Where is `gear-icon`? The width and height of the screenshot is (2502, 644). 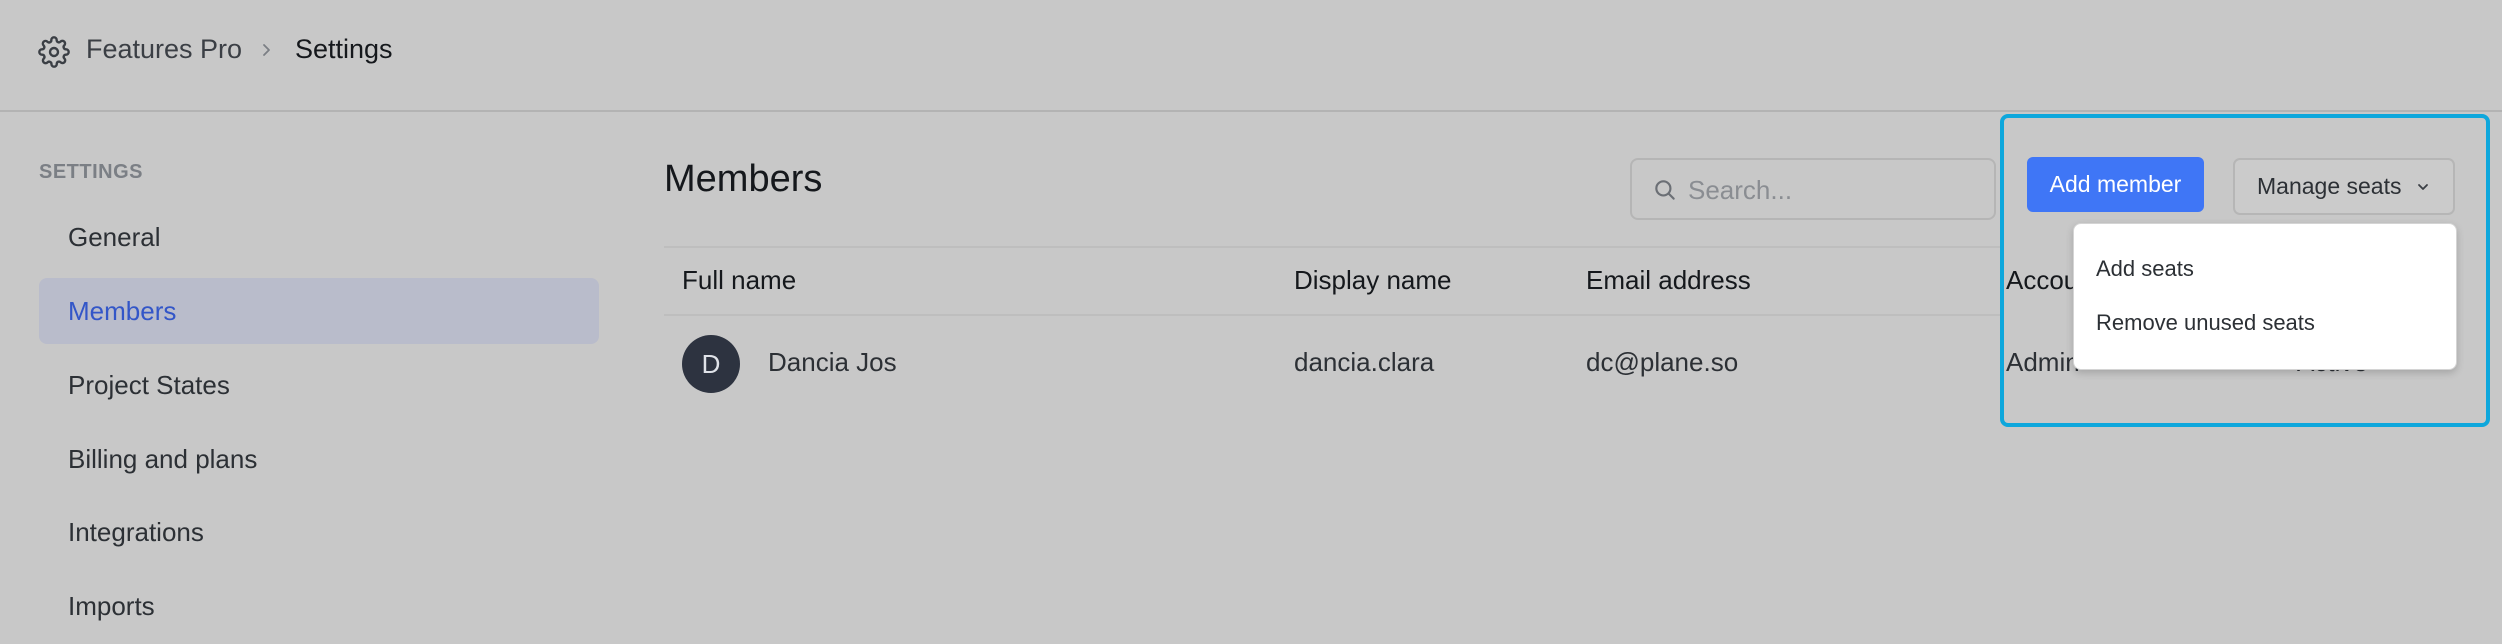
gear-icon is located at coordinates (54, 52).